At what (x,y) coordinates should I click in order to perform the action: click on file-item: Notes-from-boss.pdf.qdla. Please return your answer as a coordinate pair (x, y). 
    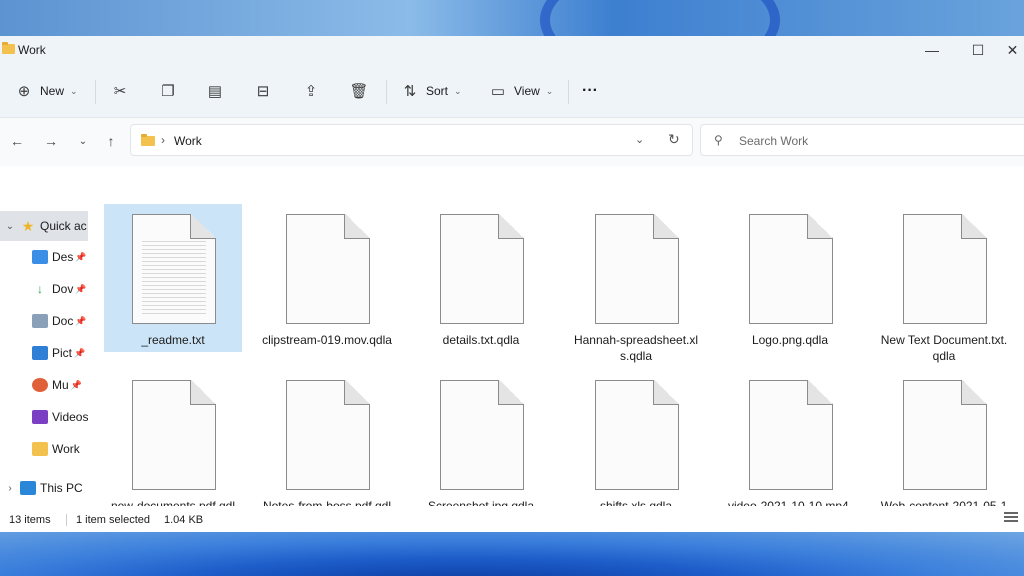
    Looking at the image, I should click on (327, 449).